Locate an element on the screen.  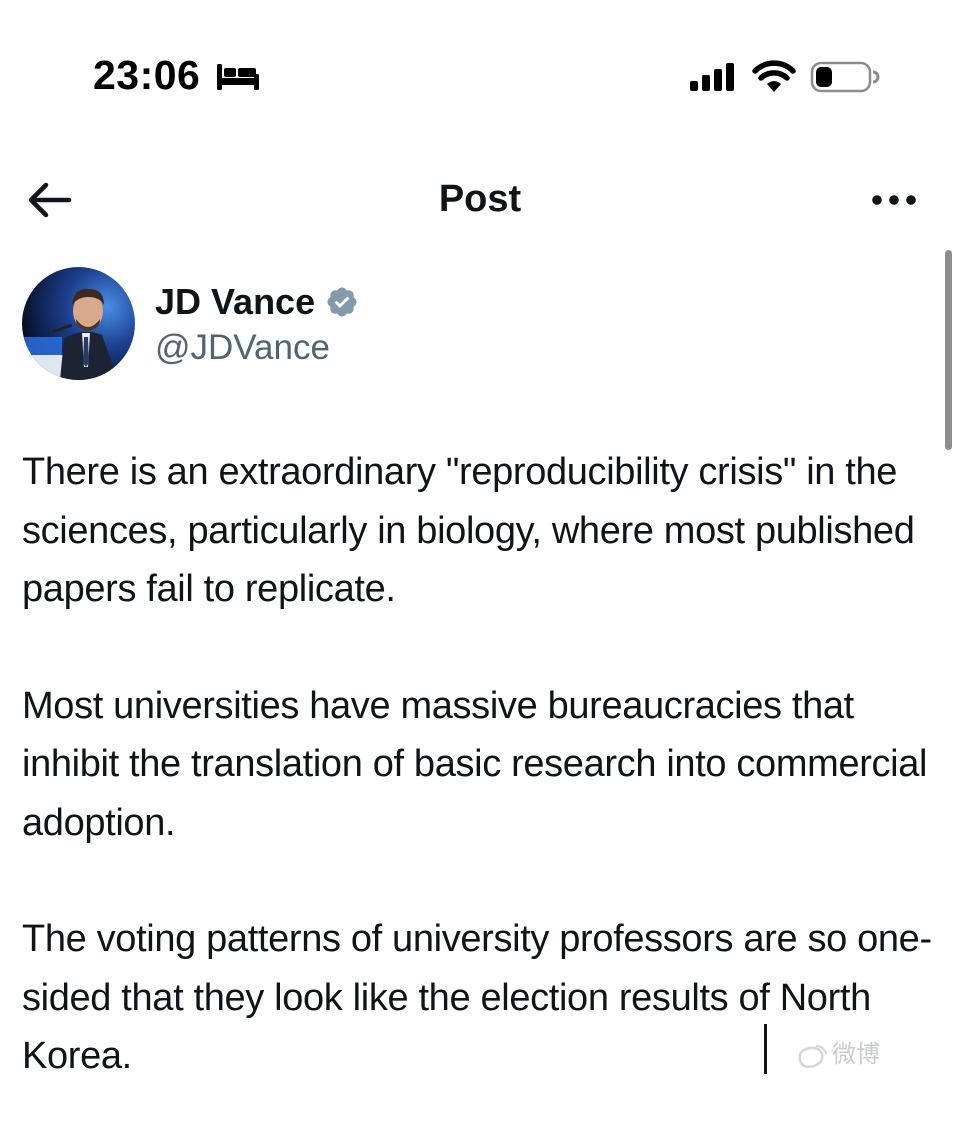
author-handle: @JDVance is located at coordinates (242, 348).